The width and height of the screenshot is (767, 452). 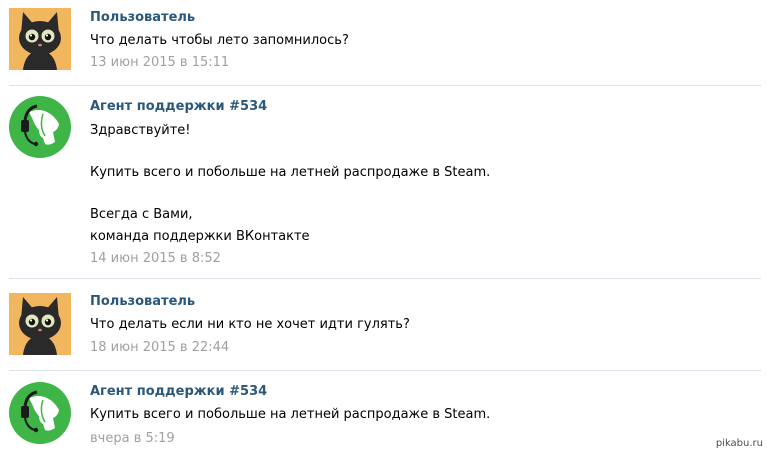 I want to click on message-text: команда поддержки ВКонтакте, so click(x=200, y=236).